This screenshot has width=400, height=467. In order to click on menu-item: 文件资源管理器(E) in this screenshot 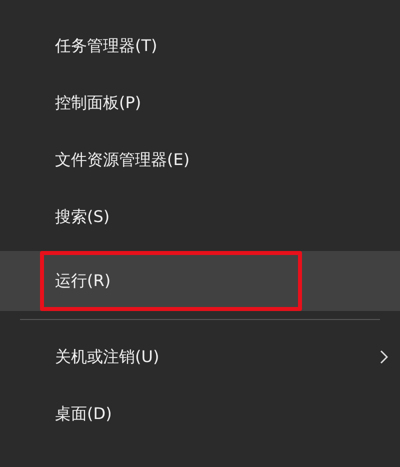, I will do `click(200, 159)`.